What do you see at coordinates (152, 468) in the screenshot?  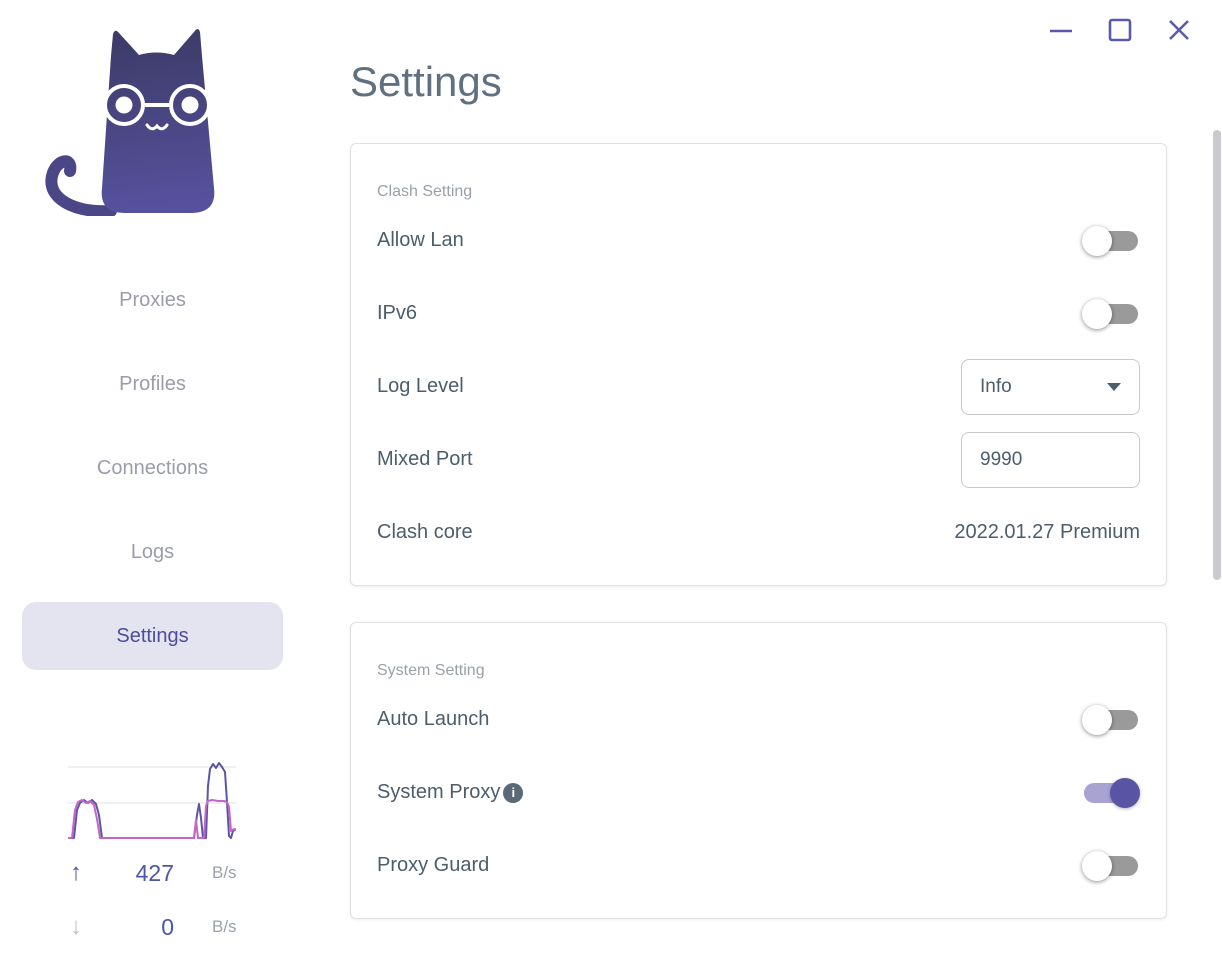 I see `sidebar-item-connections: Connections` at bounding box center [152, 468].